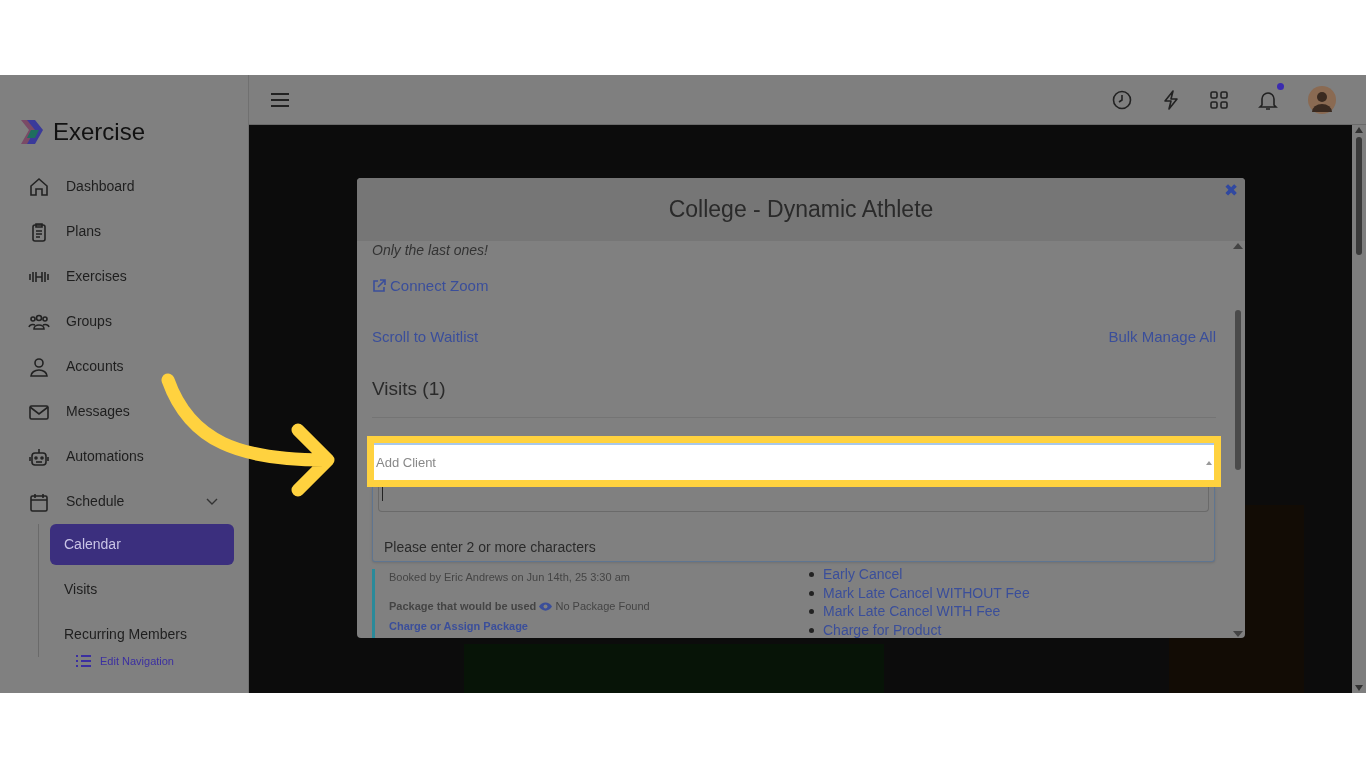  Describe the element at coordinates (379, 286) in the screenshot. I see `external-link-icon` at that location.